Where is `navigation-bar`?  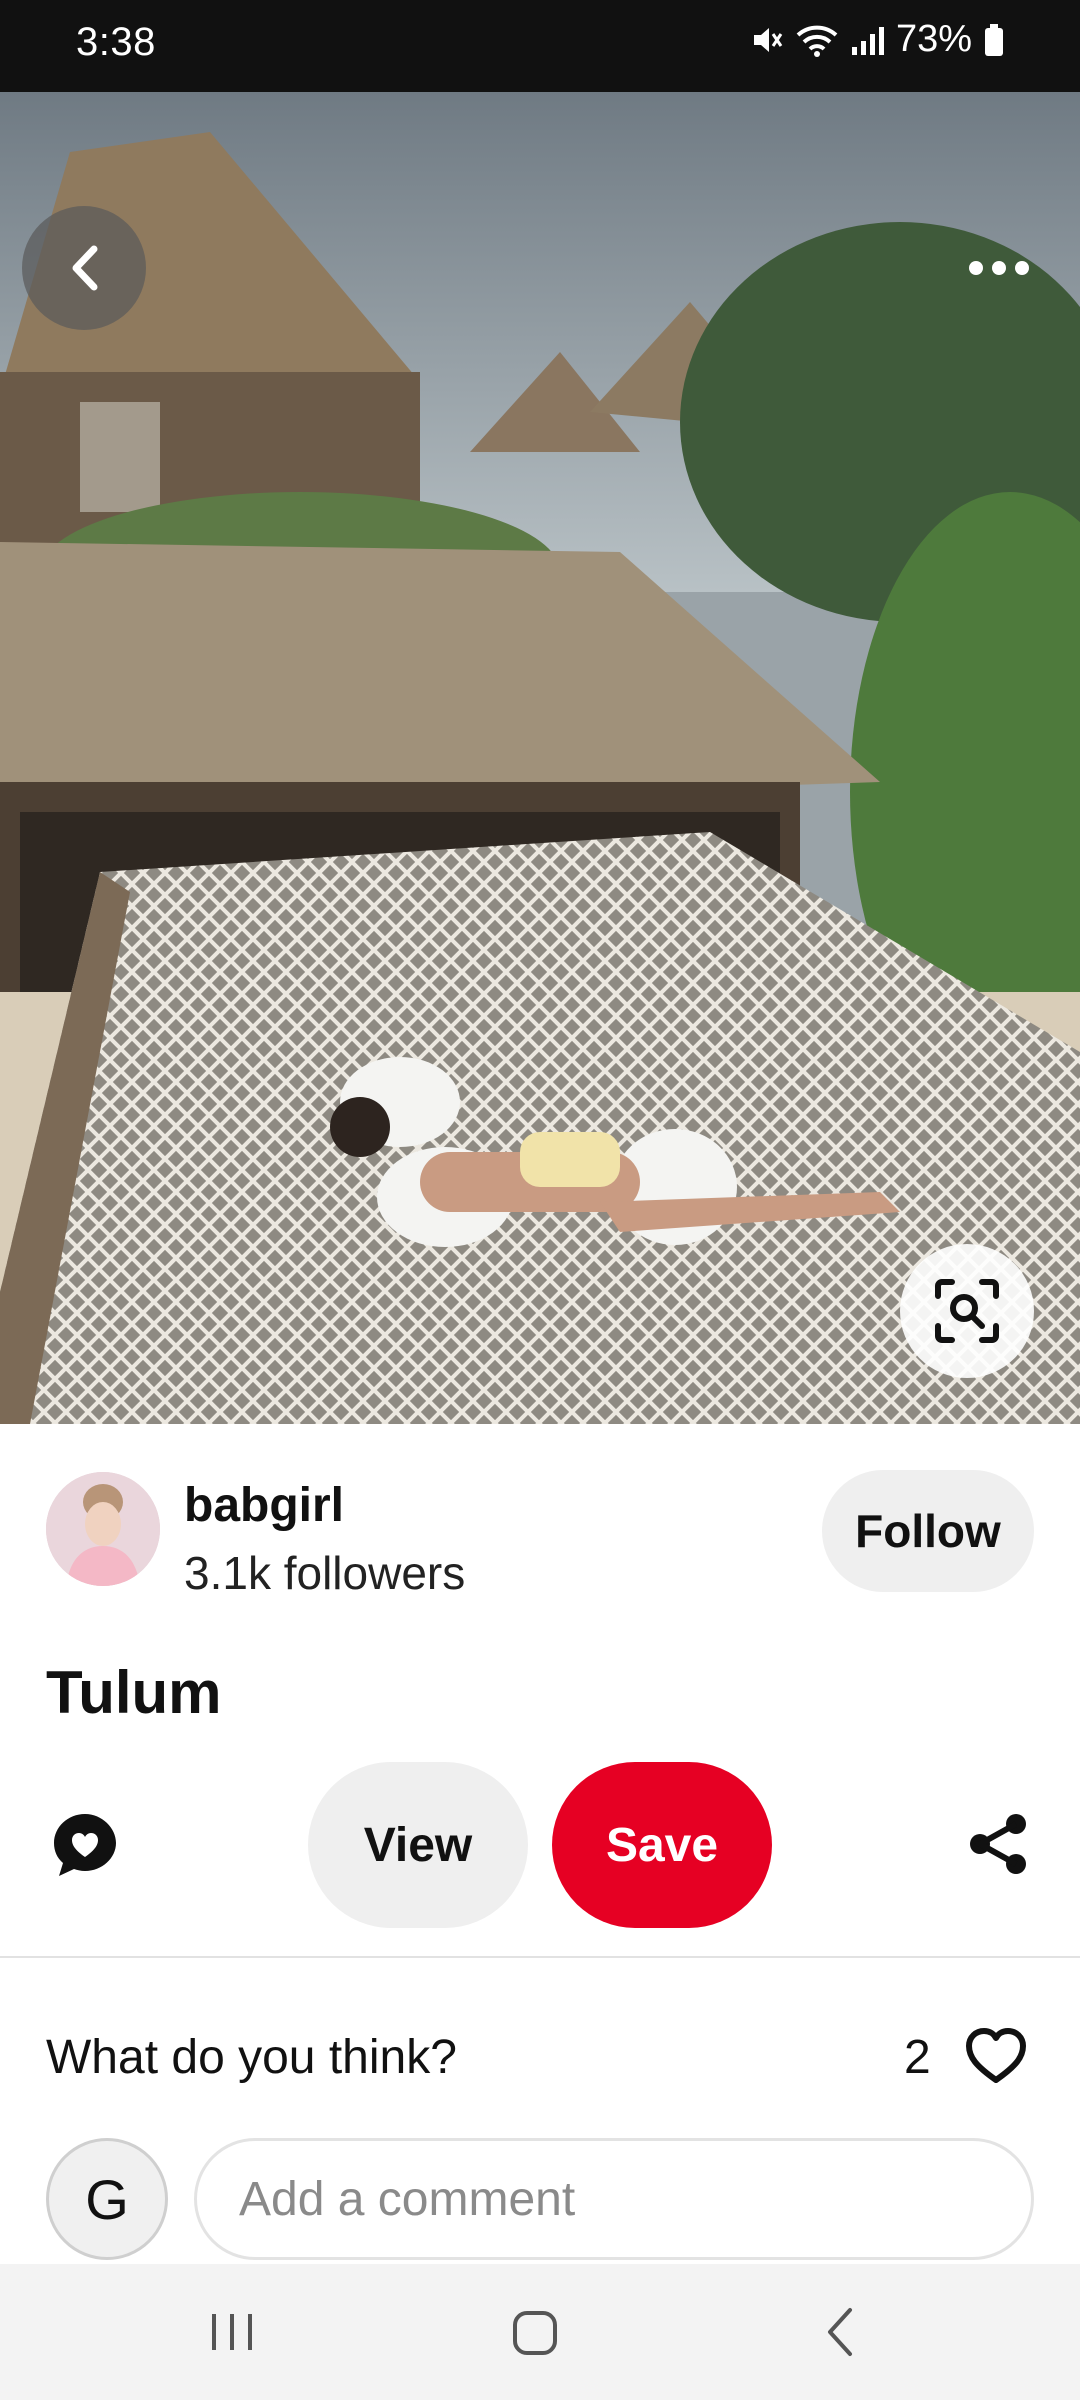 navigation-bar is located at coordinates (540, 2332).